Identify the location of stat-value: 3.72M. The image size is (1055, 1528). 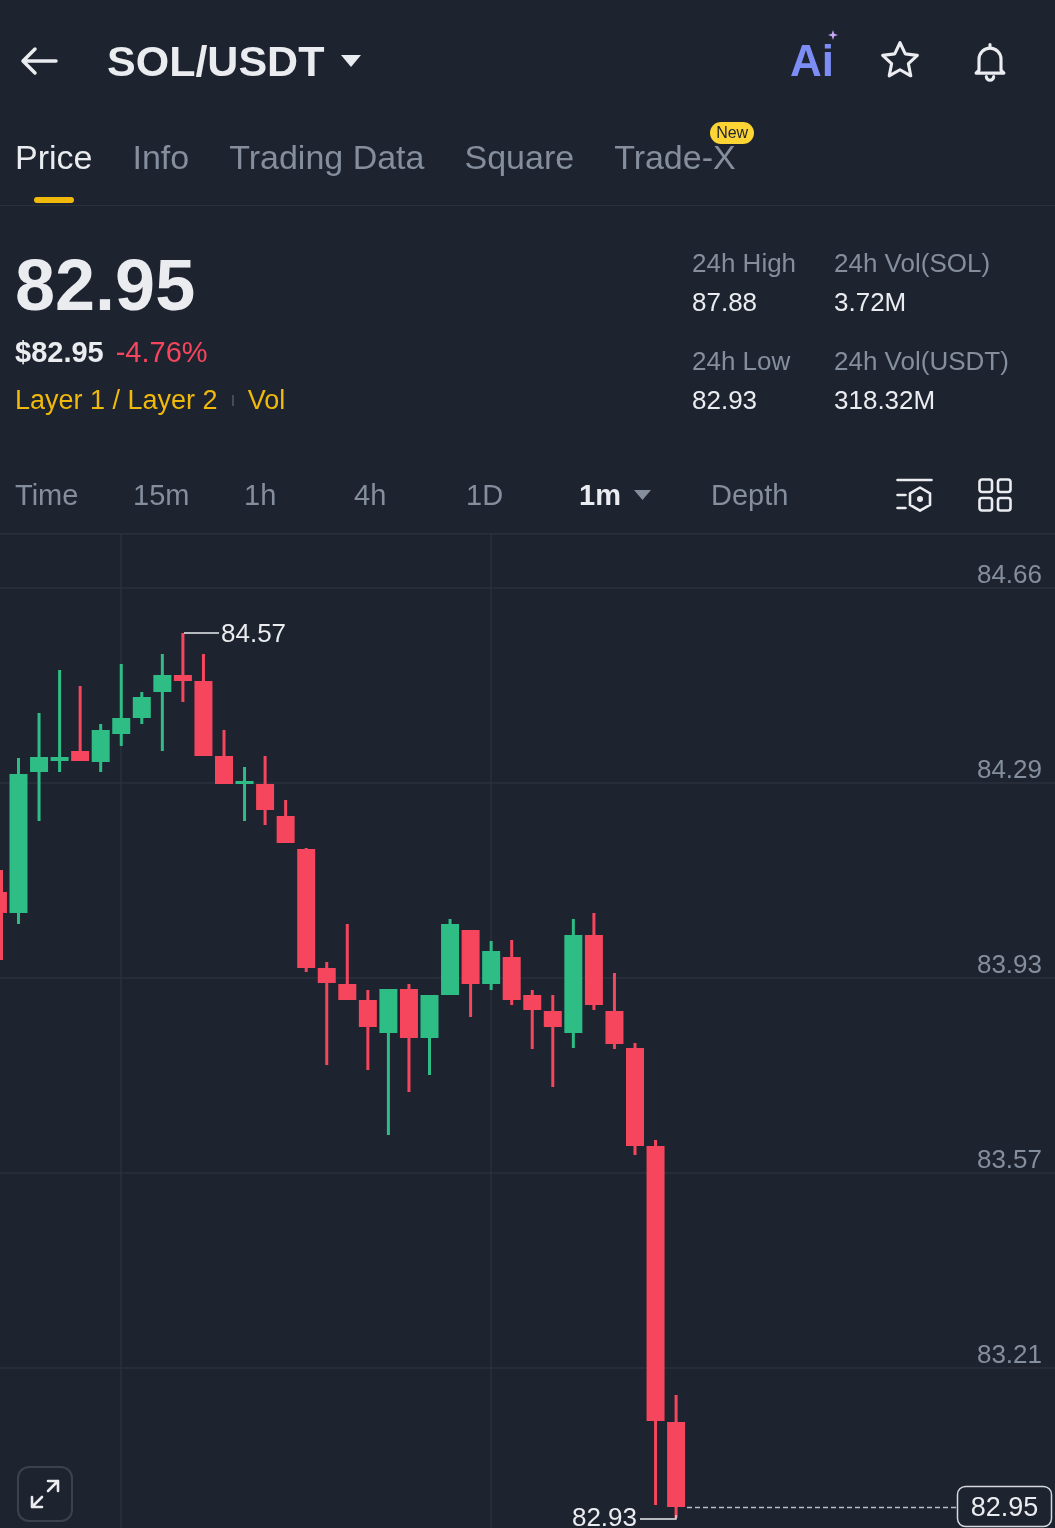
(870, 302).